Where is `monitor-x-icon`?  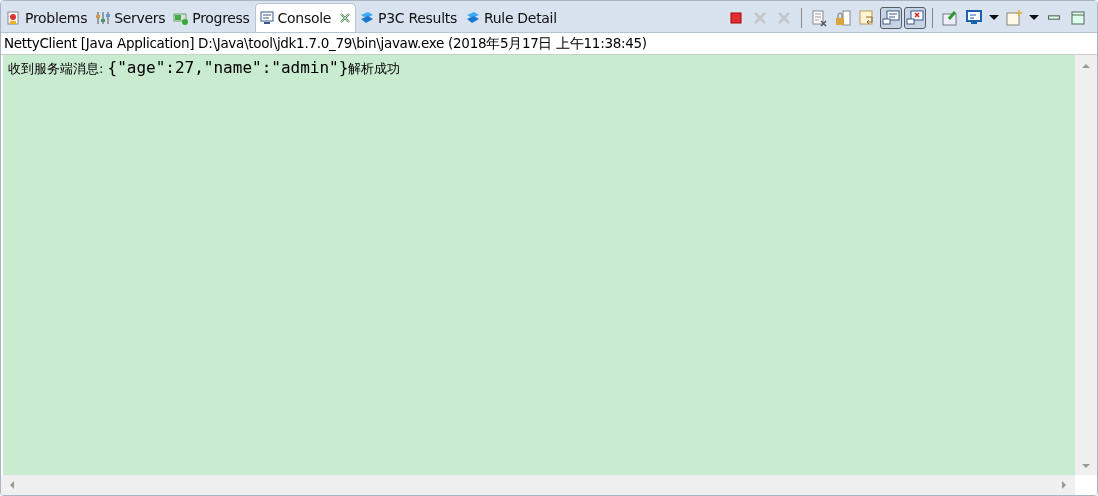
monitor-x-icon is located at coordinates (915, 17).